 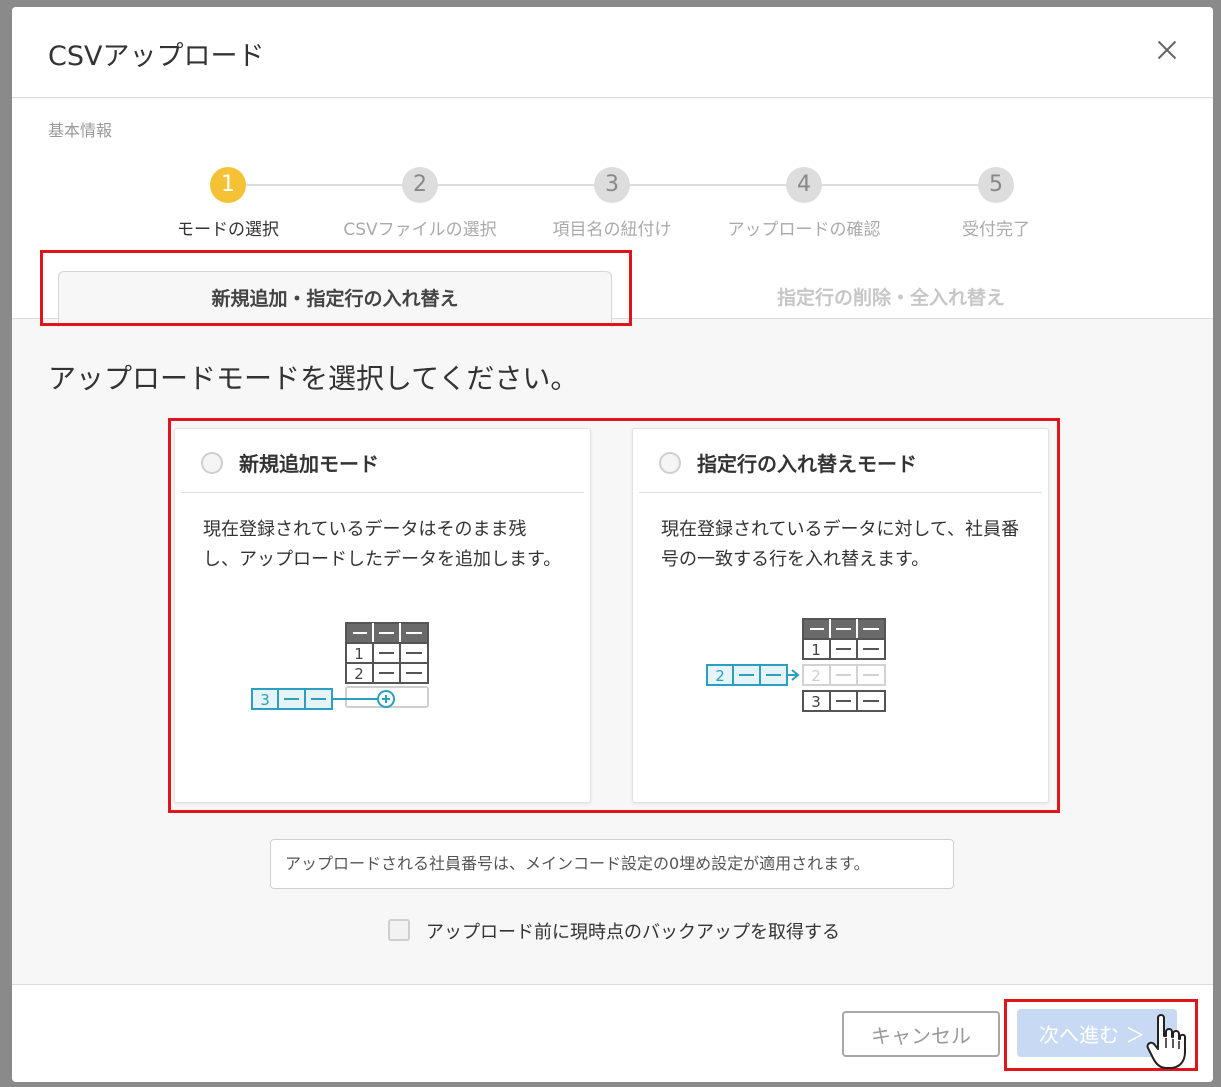 I want to click on section-label: 基本情報, so click(x=80, y=130).